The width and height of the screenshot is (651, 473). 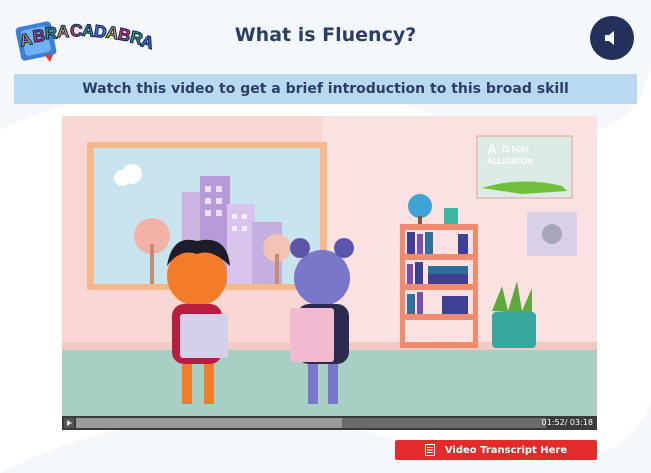 I want to click on progress-bar, so click(x=311, y=423).